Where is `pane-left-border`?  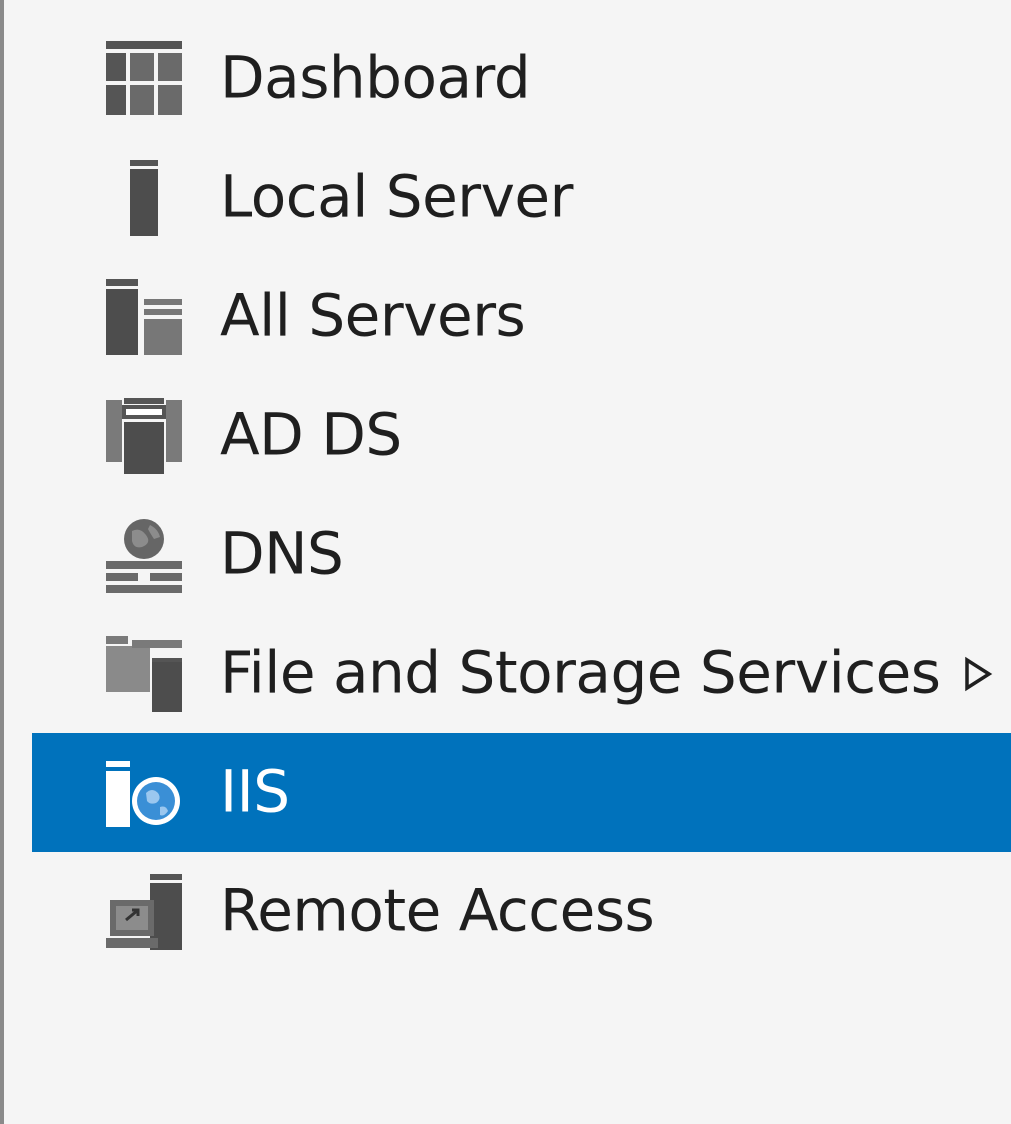
pane-left-border is located at coordinates (2, 562).